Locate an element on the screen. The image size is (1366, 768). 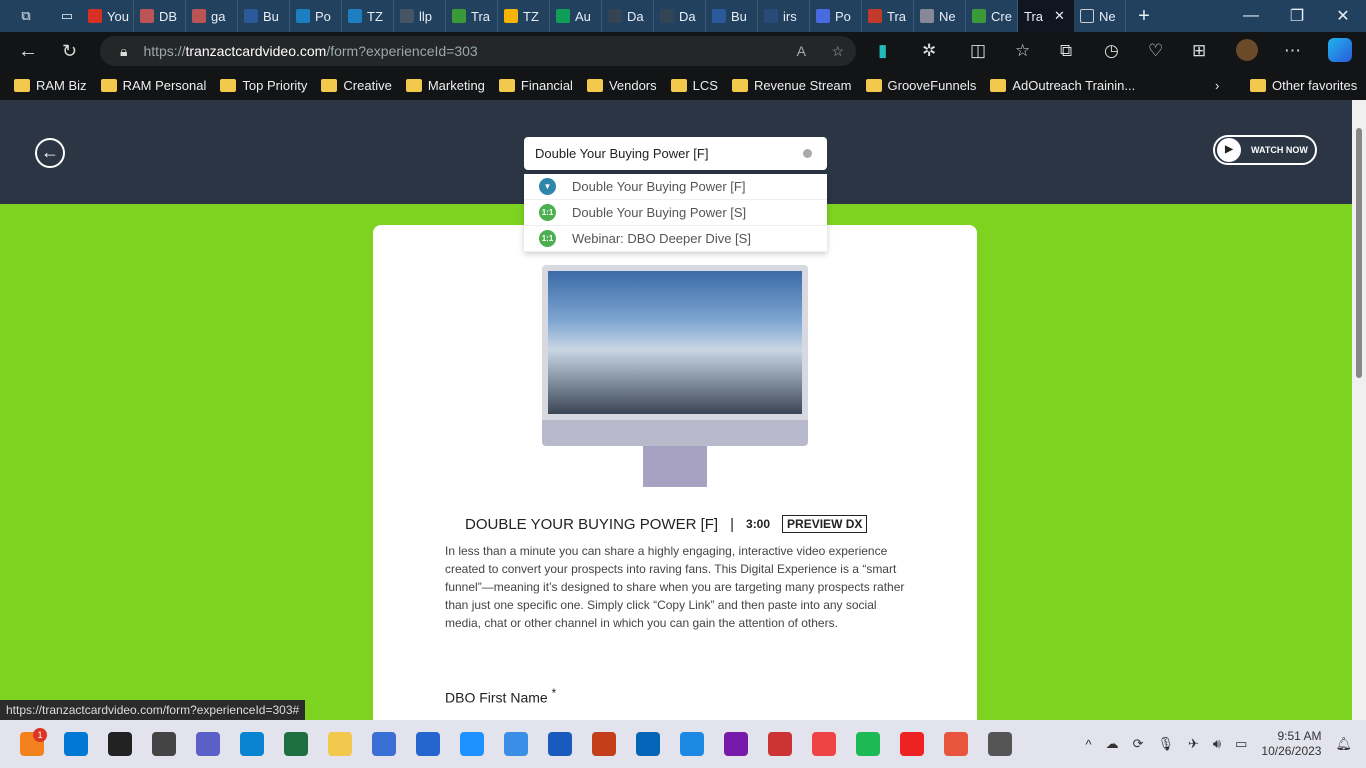
bookmark-item: Top Priority is located at coordinates (263, 85).